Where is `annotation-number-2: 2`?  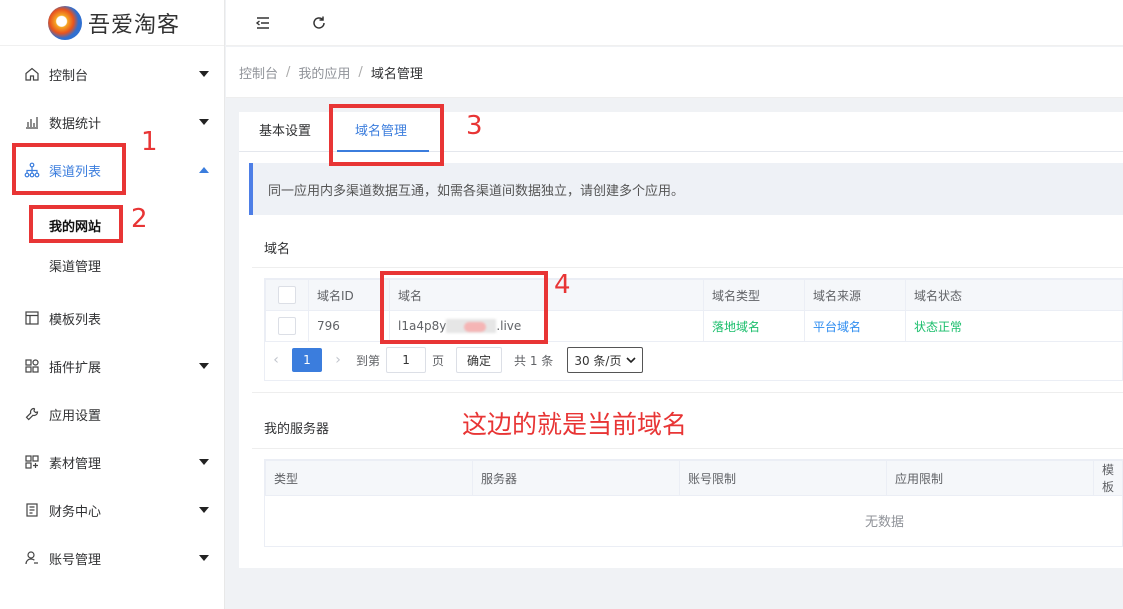
annotation-number-2: 2 is located at coordinates (139, 219).